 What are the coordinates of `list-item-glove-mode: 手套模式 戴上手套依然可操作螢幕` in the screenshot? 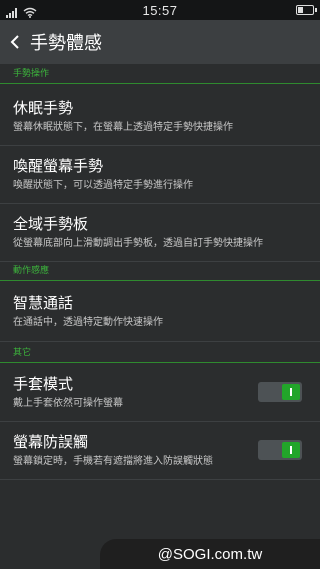 It's located at (160, 393).